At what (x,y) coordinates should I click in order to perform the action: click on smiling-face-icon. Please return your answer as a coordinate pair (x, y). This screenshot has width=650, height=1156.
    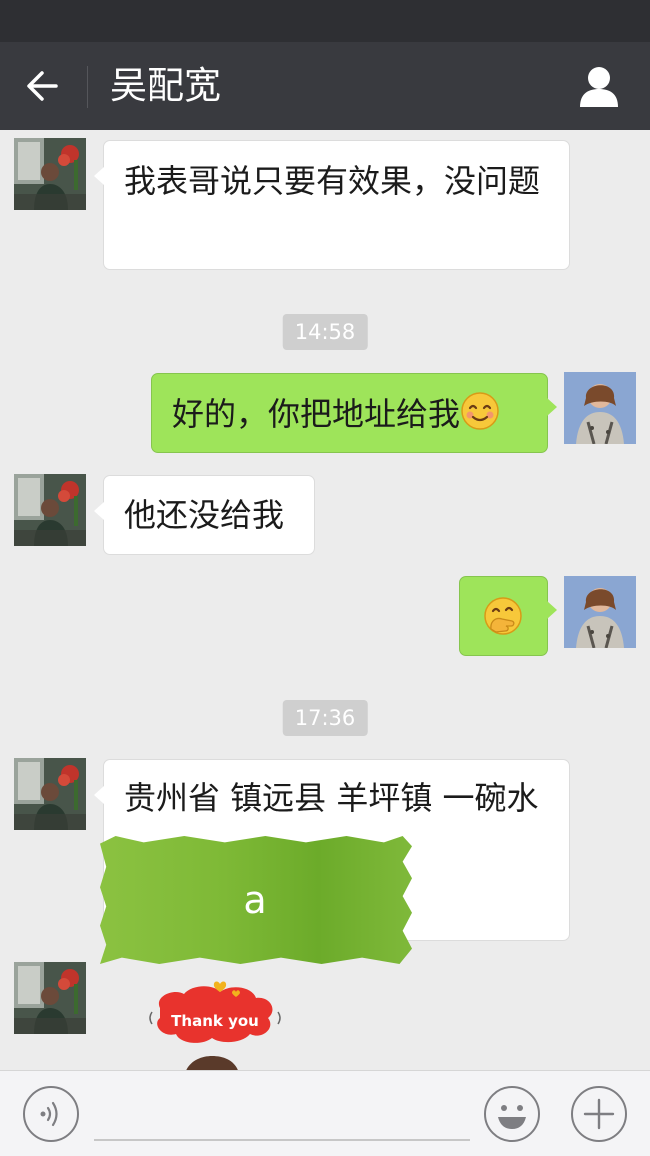
    Looking at the image, I should click on (480, 416).